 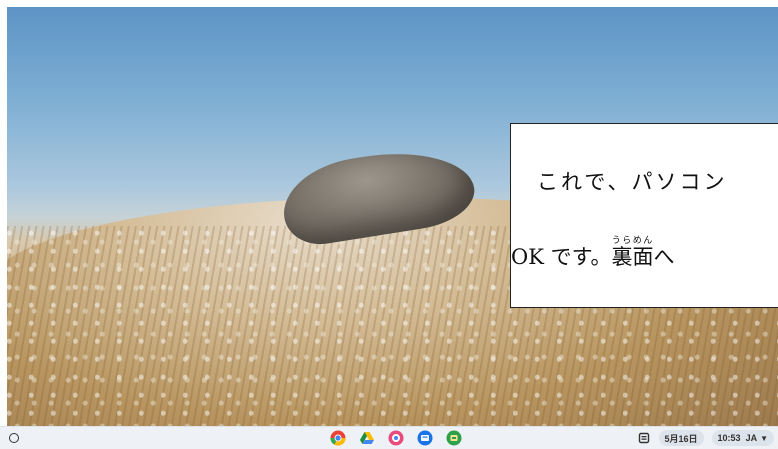 What do you see at coordinates (664, 257) in the screenshot?
I see `tail-text: へ` at bounding box center [664, 257].